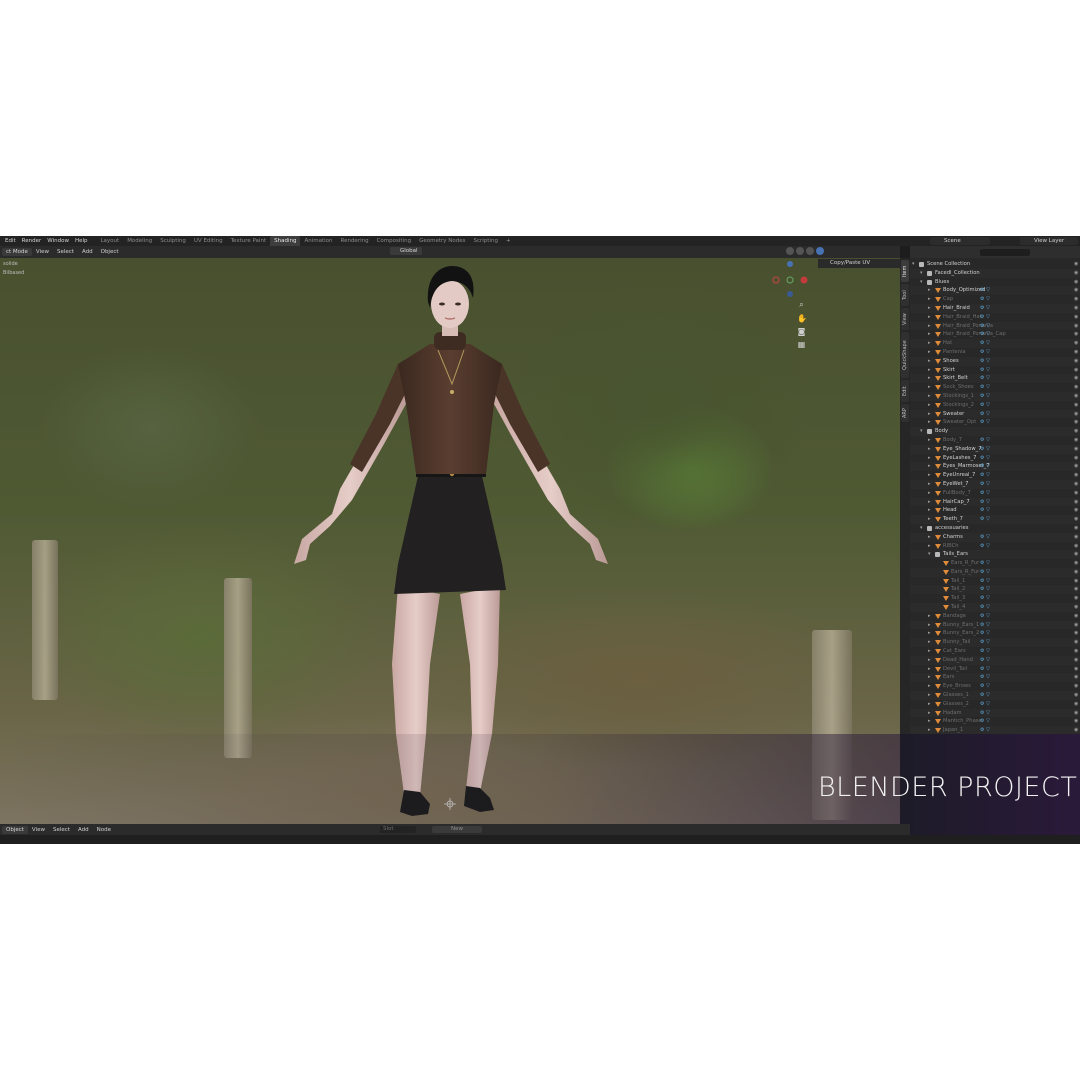  What do you see at coordinates (995, 264) in the screenshot?
I see `outliner-row: ▾ Scene Collection ◉` at bounding box center [995, 264].